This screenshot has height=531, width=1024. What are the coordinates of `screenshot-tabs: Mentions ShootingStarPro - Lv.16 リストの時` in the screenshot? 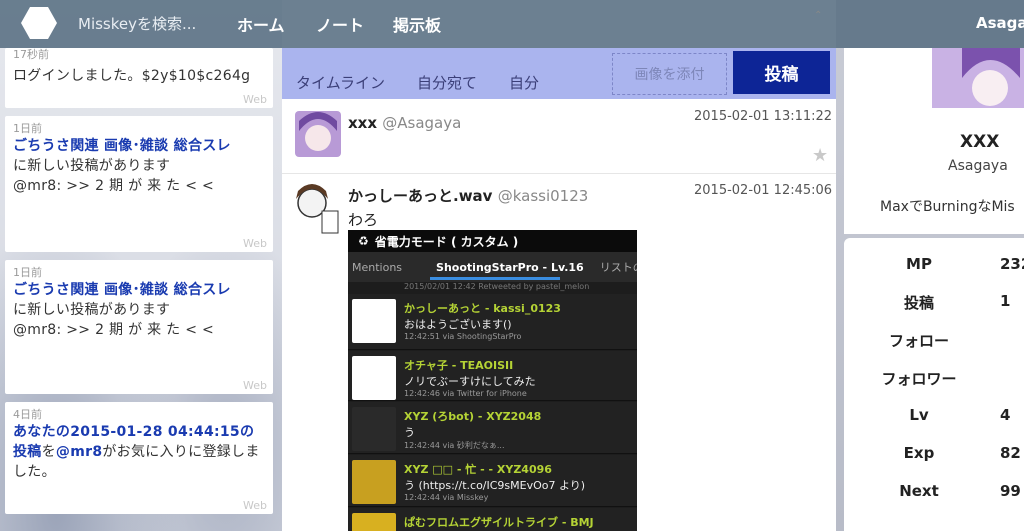 It's located at (492, 267).